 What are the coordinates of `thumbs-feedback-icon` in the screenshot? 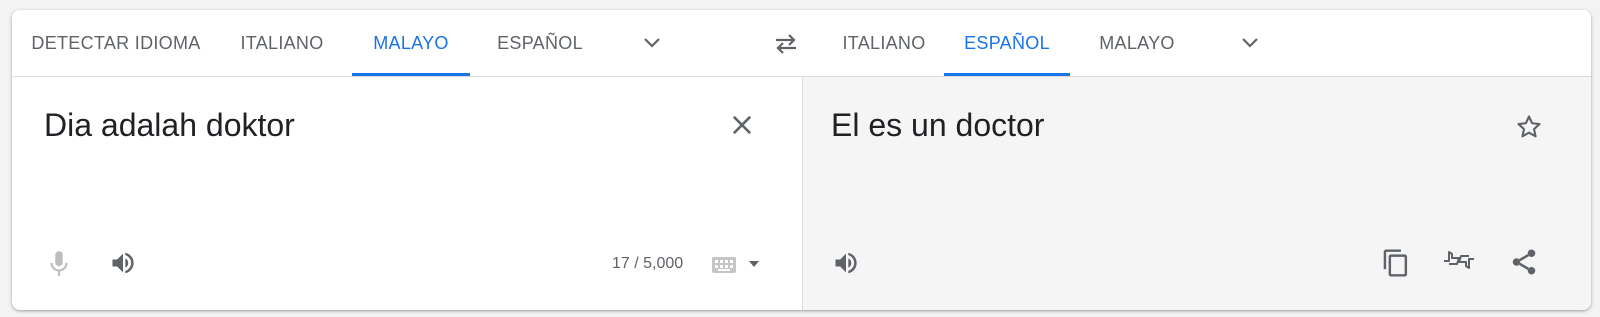 It's located at (1459, 262).